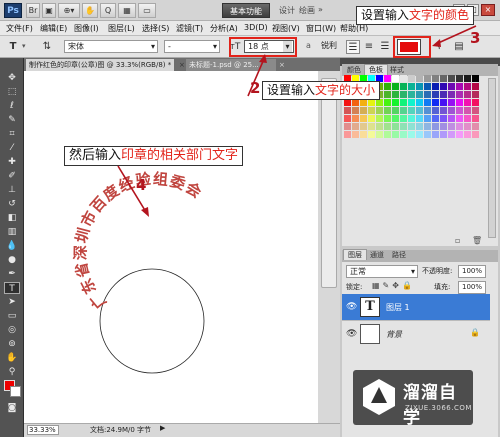 This screenshot has height=437, width=500. What do you see at coordinates (379, 397) in the screenshot?
I see `watermark-logo-icon` at bounding box center [379, 397].